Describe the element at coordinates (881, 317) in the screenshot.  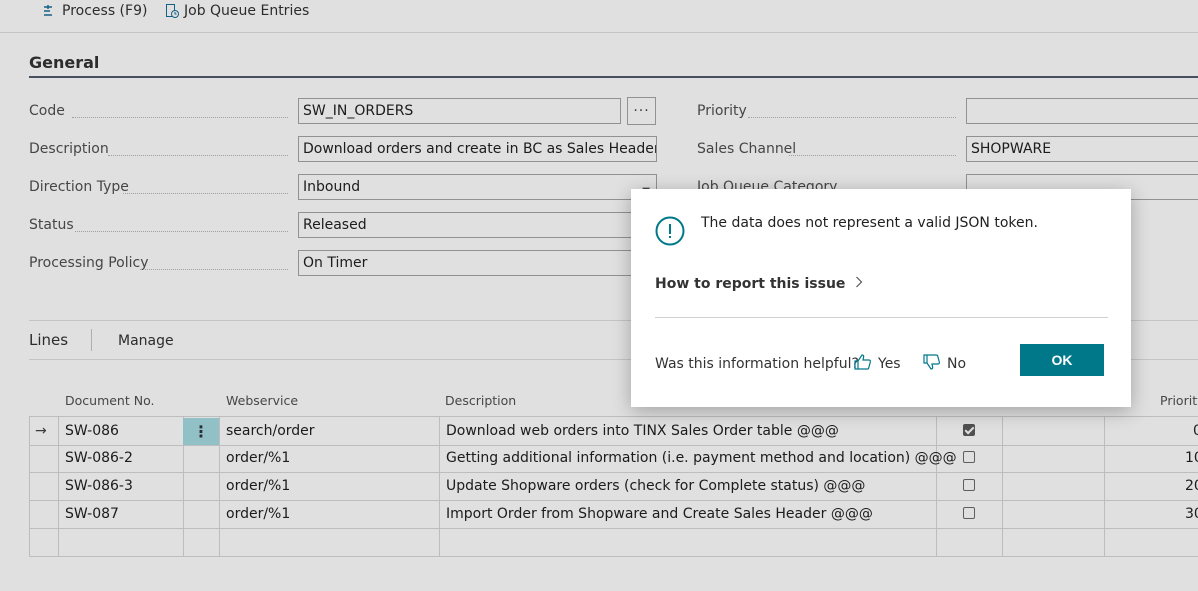
I see `dialog-divider` at that location.